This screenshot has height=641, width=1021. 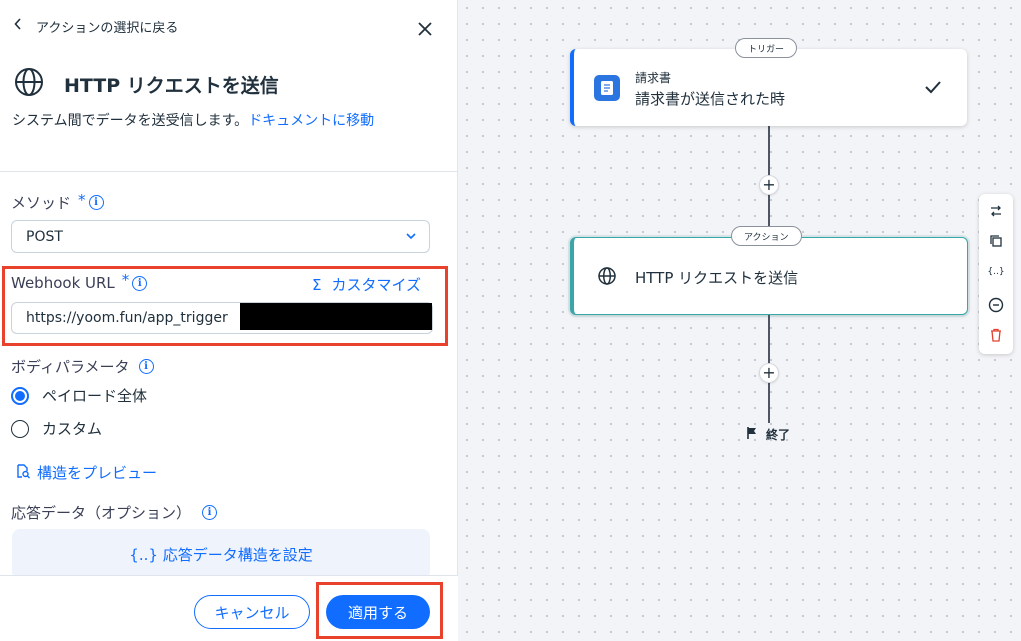 I want to click on chevron-down-icon, so click(x=411, y=238).